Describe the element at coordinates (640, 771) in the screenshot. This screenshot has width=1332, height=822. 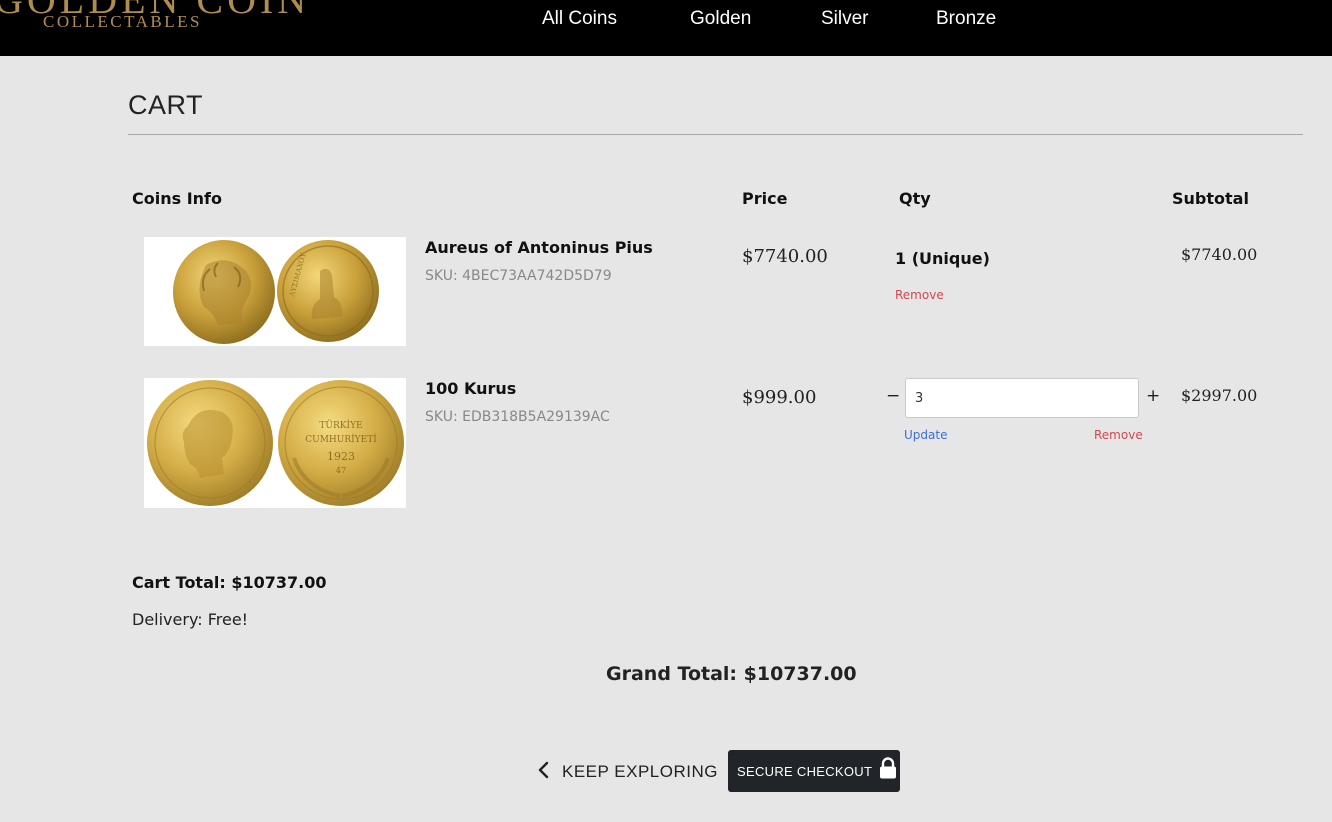
I see `keep-exploring-label: KEEP EXPLORING` at that location.